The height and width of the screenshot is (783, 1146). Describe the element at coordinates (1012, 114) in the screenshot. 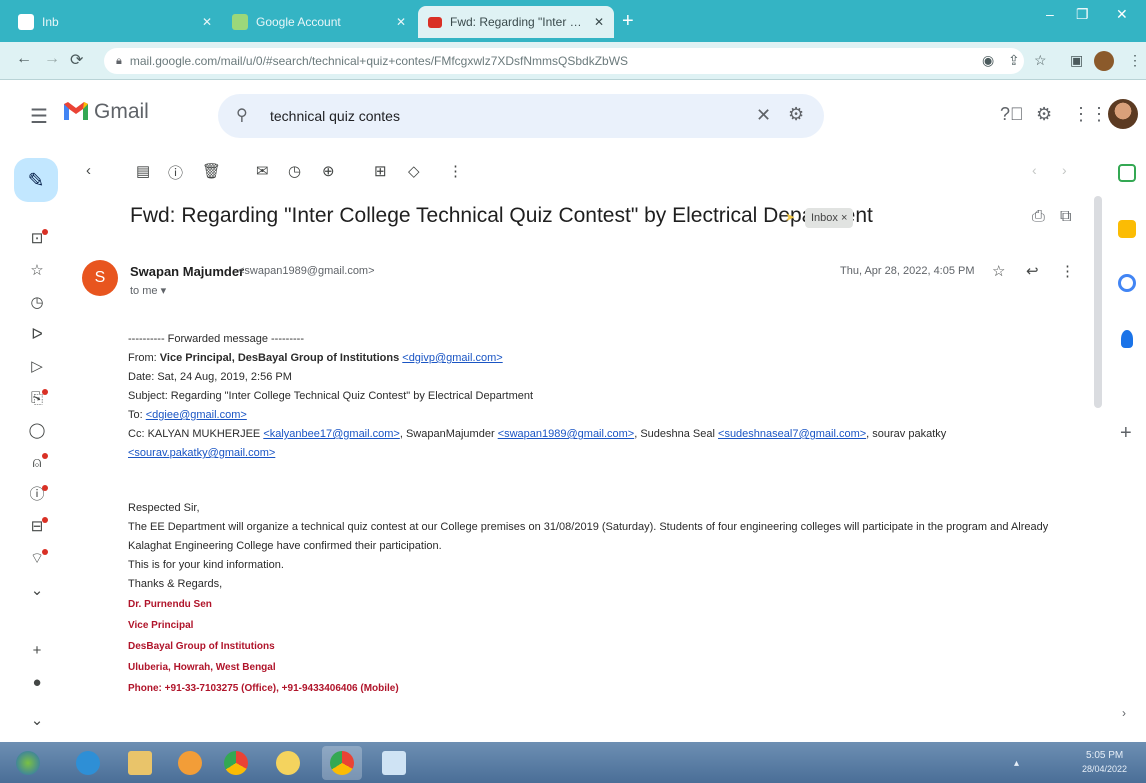

I see `help-icon: ?⃝` at that location.